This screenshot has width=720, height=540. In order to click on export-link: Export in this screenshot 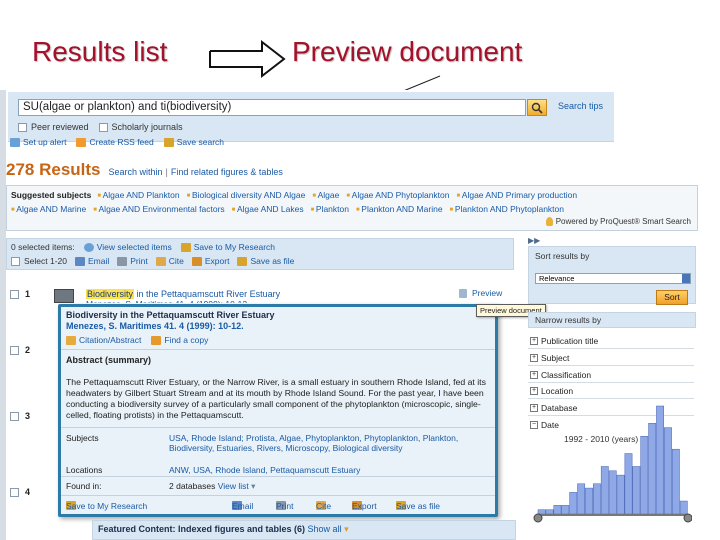, I will do `click(210, 261)`.